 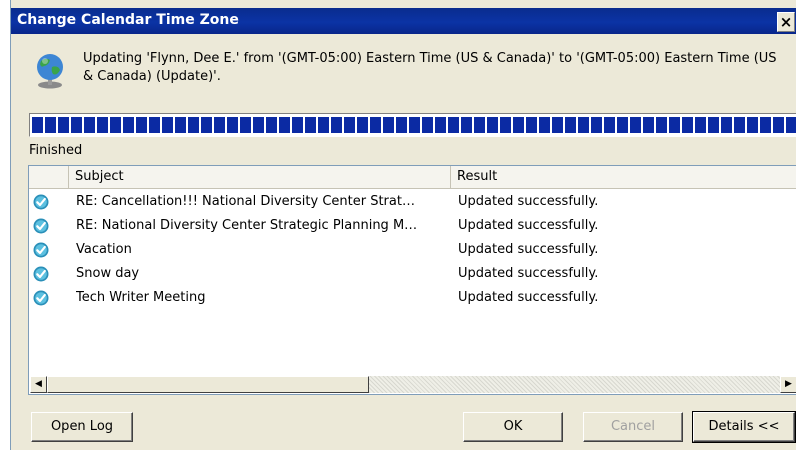 I want to click on details-button: Details <<, so click(x=744, y=427).